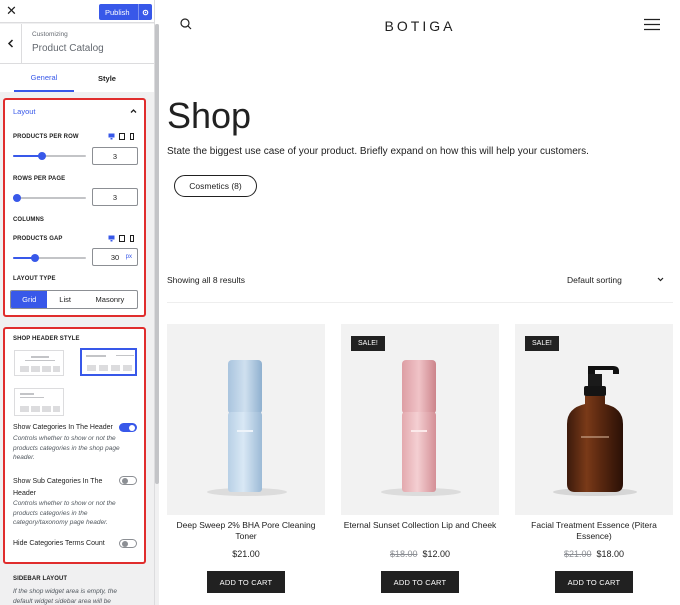 This screenshot has height=605, width=680. I want to click on show-sub-categories-label: Show Sub Categories In The Header, so click(58, 487).